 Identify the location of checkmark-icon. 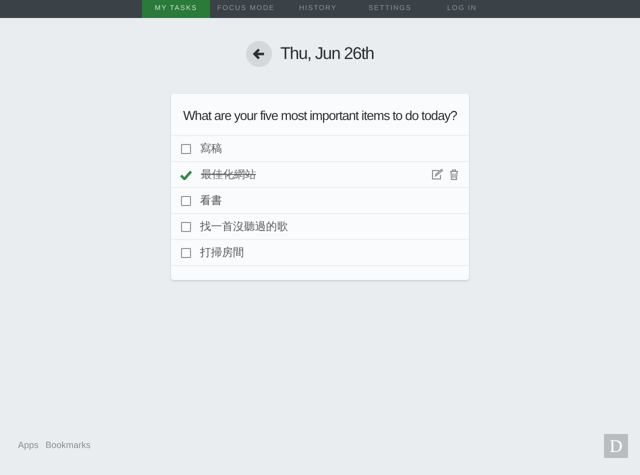
(186, 175).